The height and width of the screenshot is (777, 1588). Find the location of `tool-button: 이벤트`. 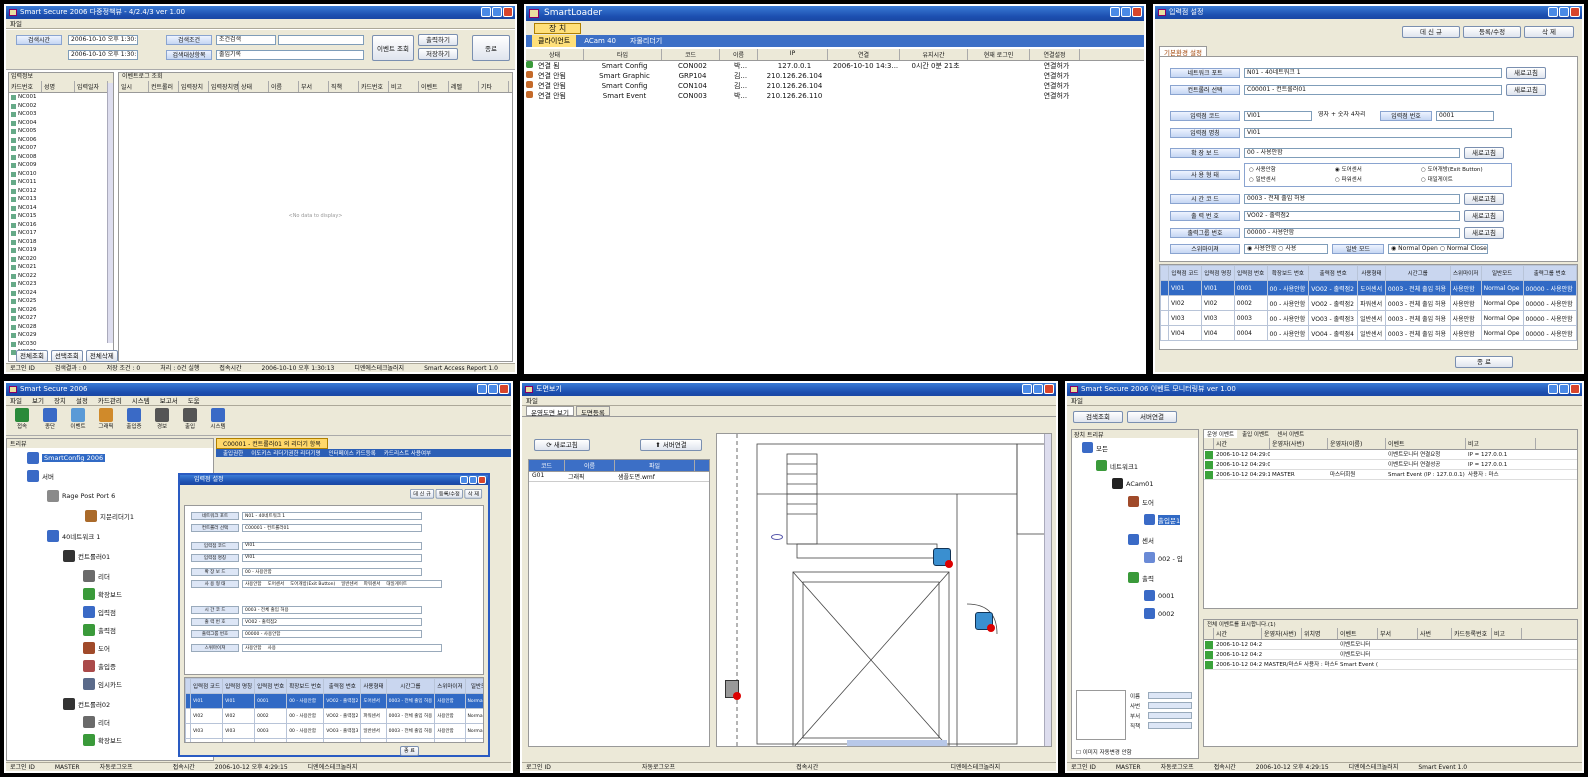

tool-button: 이벤트 is located at coordinates (78, 420).